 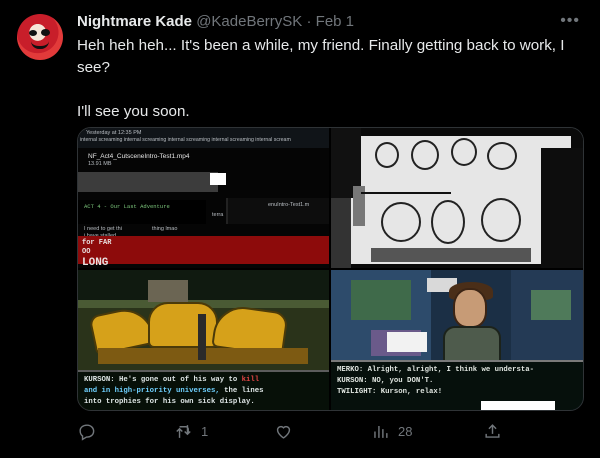 I want to click on views-button: 28, so click(x=391, y=431).